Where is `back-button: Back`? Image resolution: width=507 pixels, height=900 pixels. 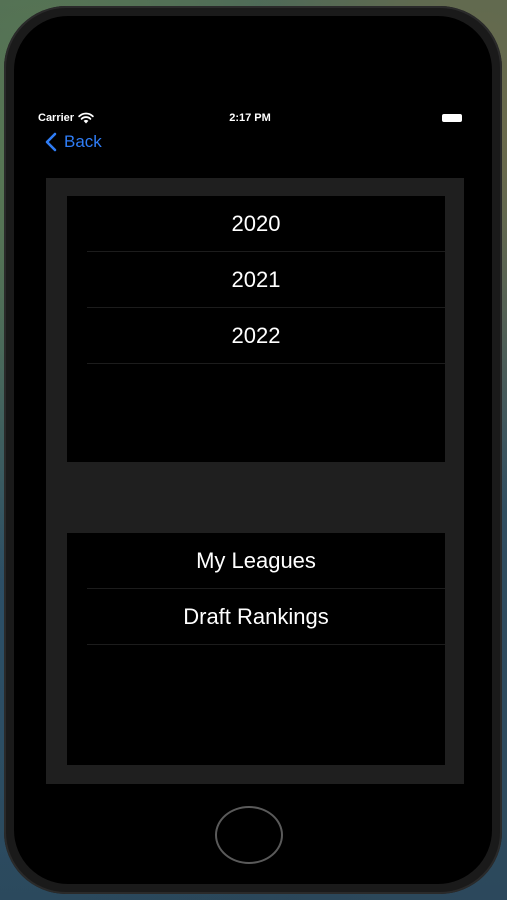
back-button: Back is located at coordinates (73, 142).